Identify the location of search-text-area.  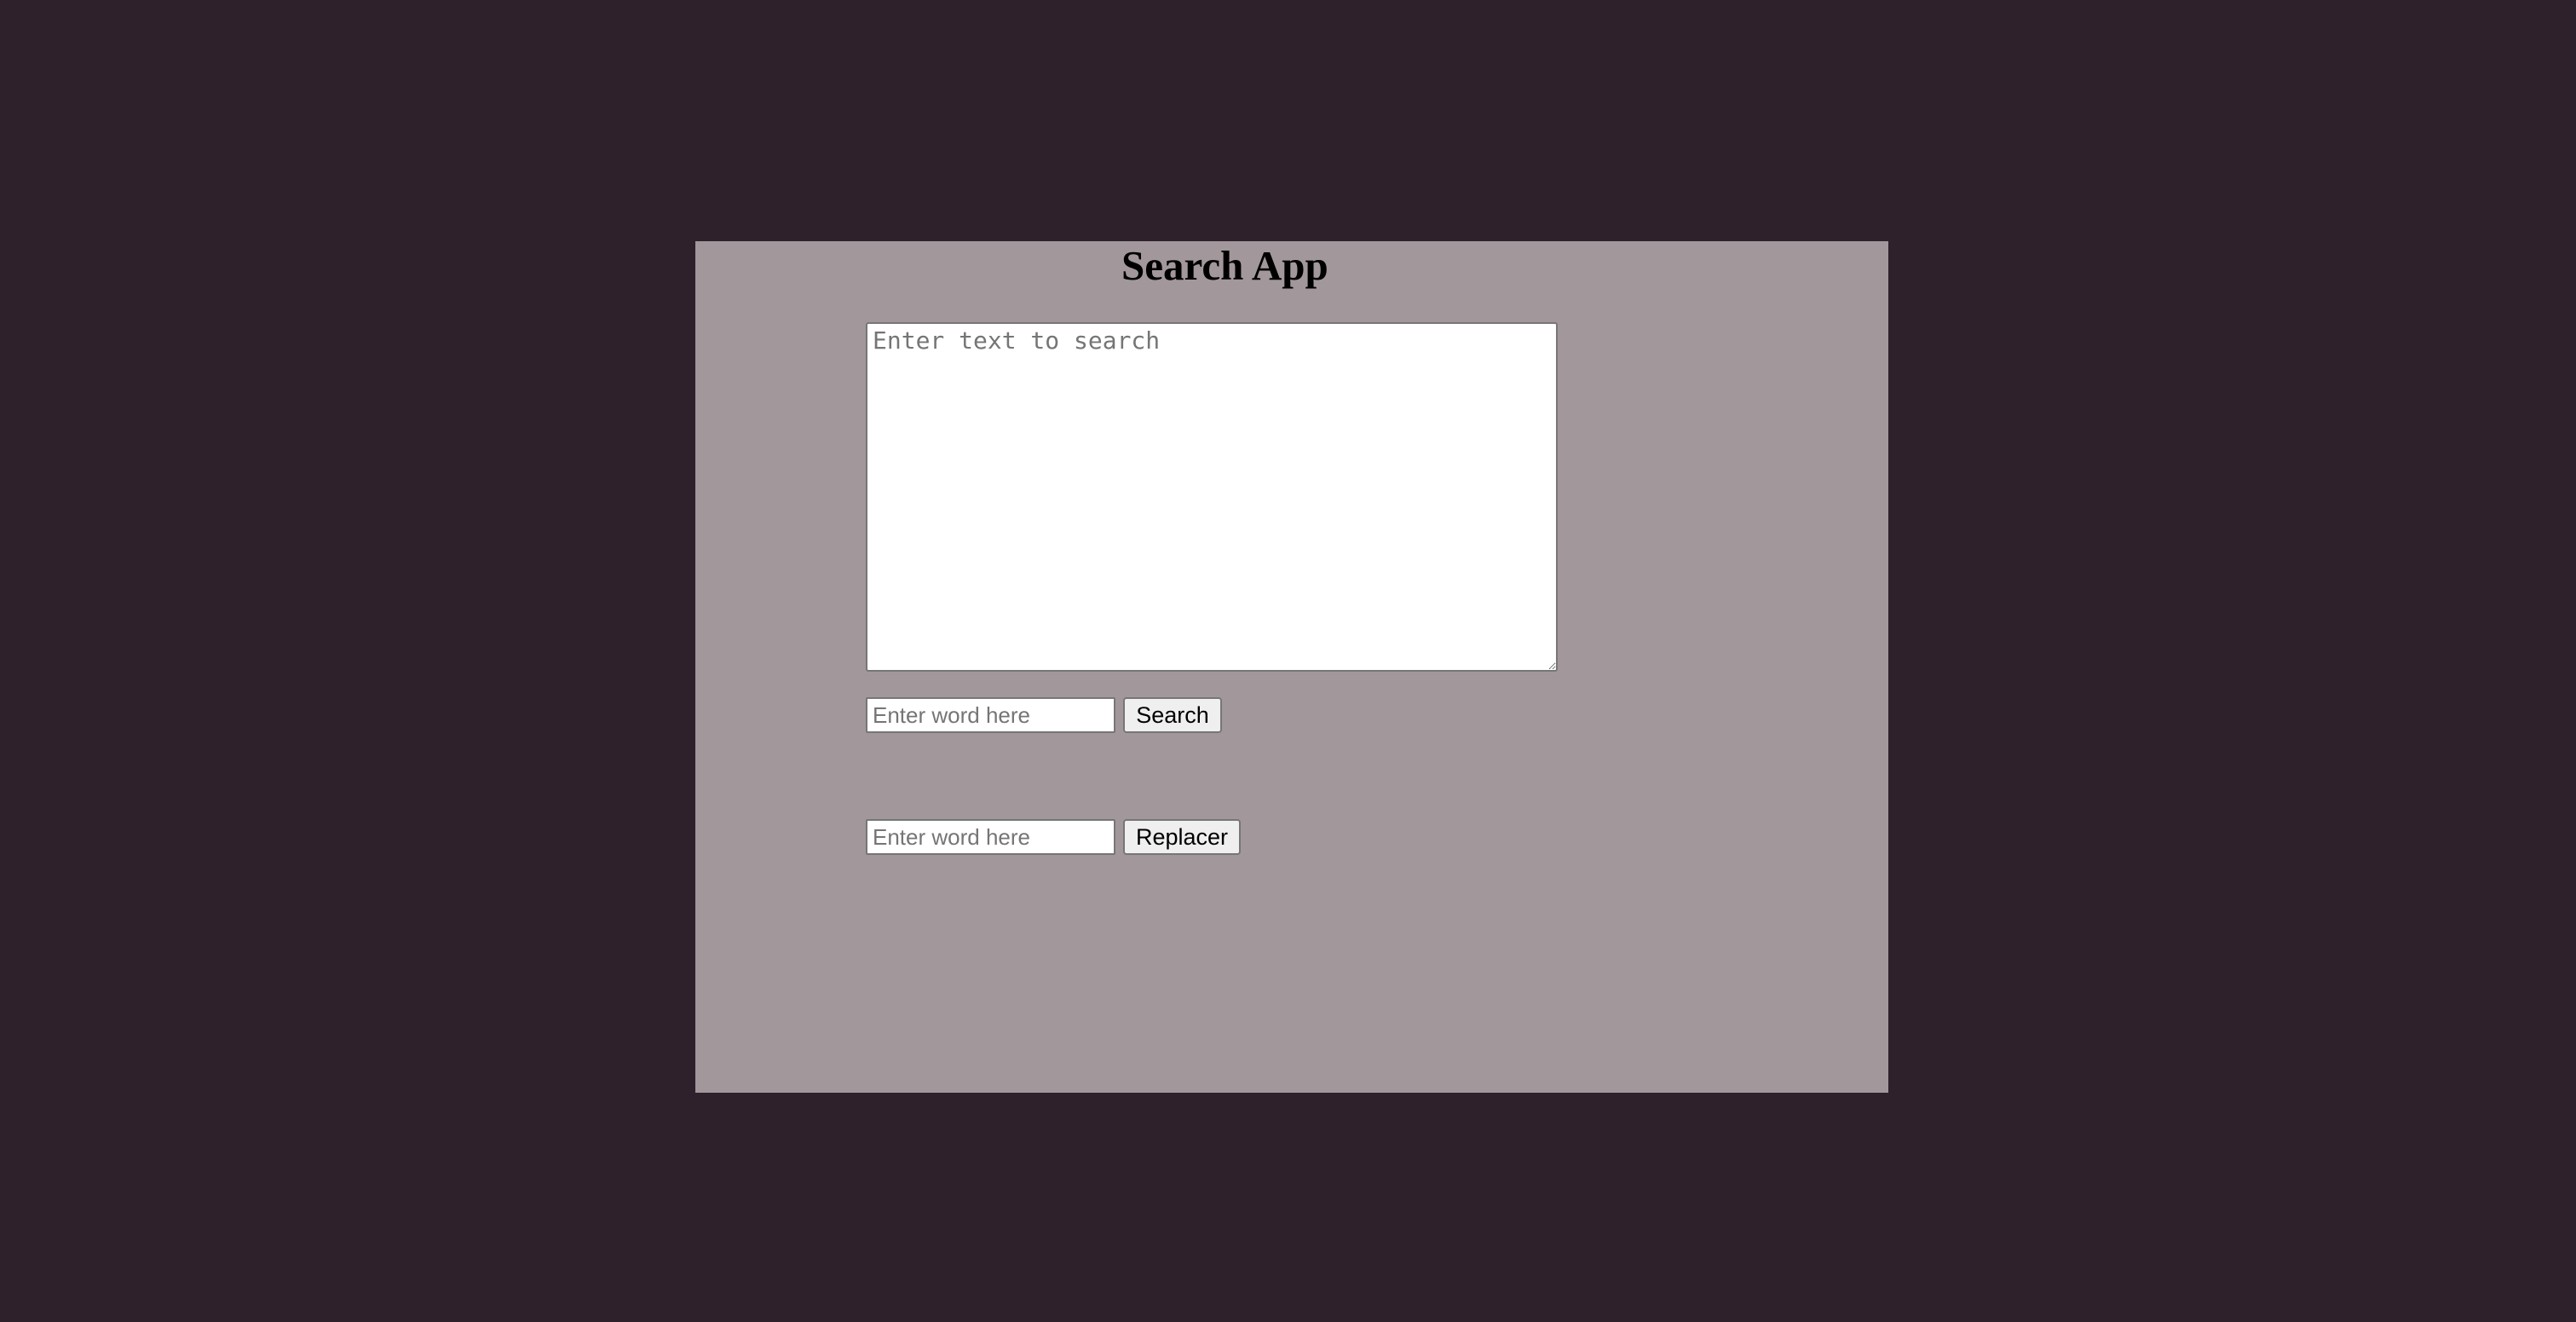
(1212, 497).